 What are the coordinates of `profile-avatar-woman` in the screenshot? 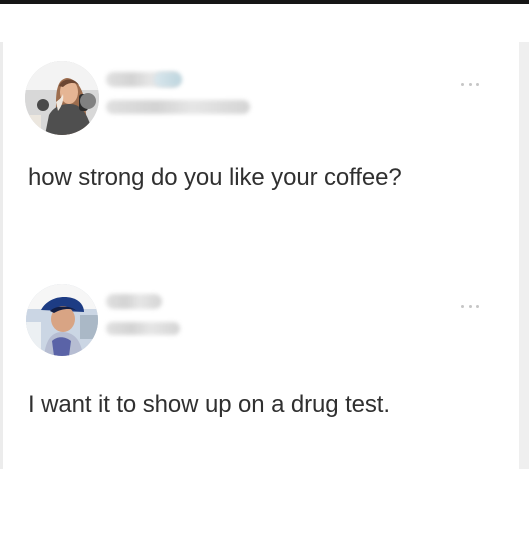 It's located at (62, 98).